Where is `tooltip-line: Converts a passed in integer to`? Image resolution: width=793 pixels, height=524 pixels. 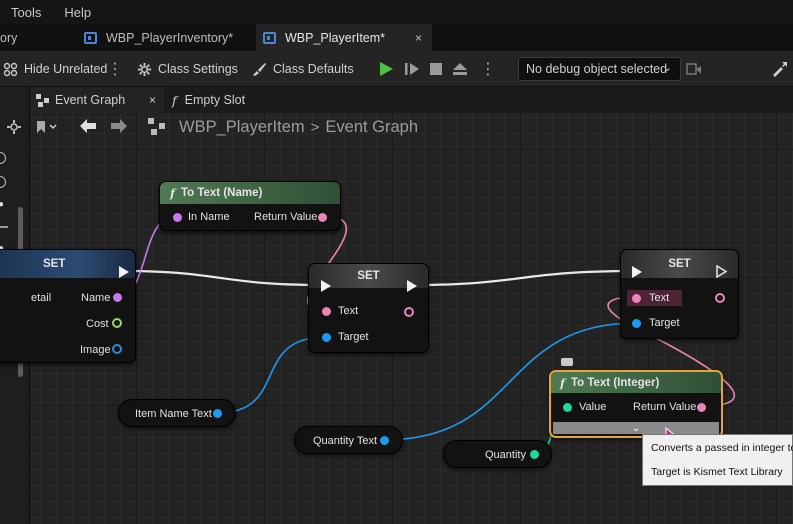 tooltip-line: Converts a passed in integer to is located at coordinates (722, 448).